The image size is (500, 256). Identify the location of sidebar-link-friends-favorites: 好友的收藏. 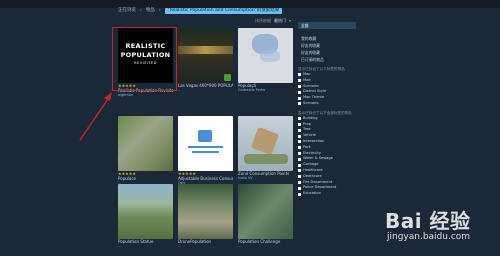
(327, 45).